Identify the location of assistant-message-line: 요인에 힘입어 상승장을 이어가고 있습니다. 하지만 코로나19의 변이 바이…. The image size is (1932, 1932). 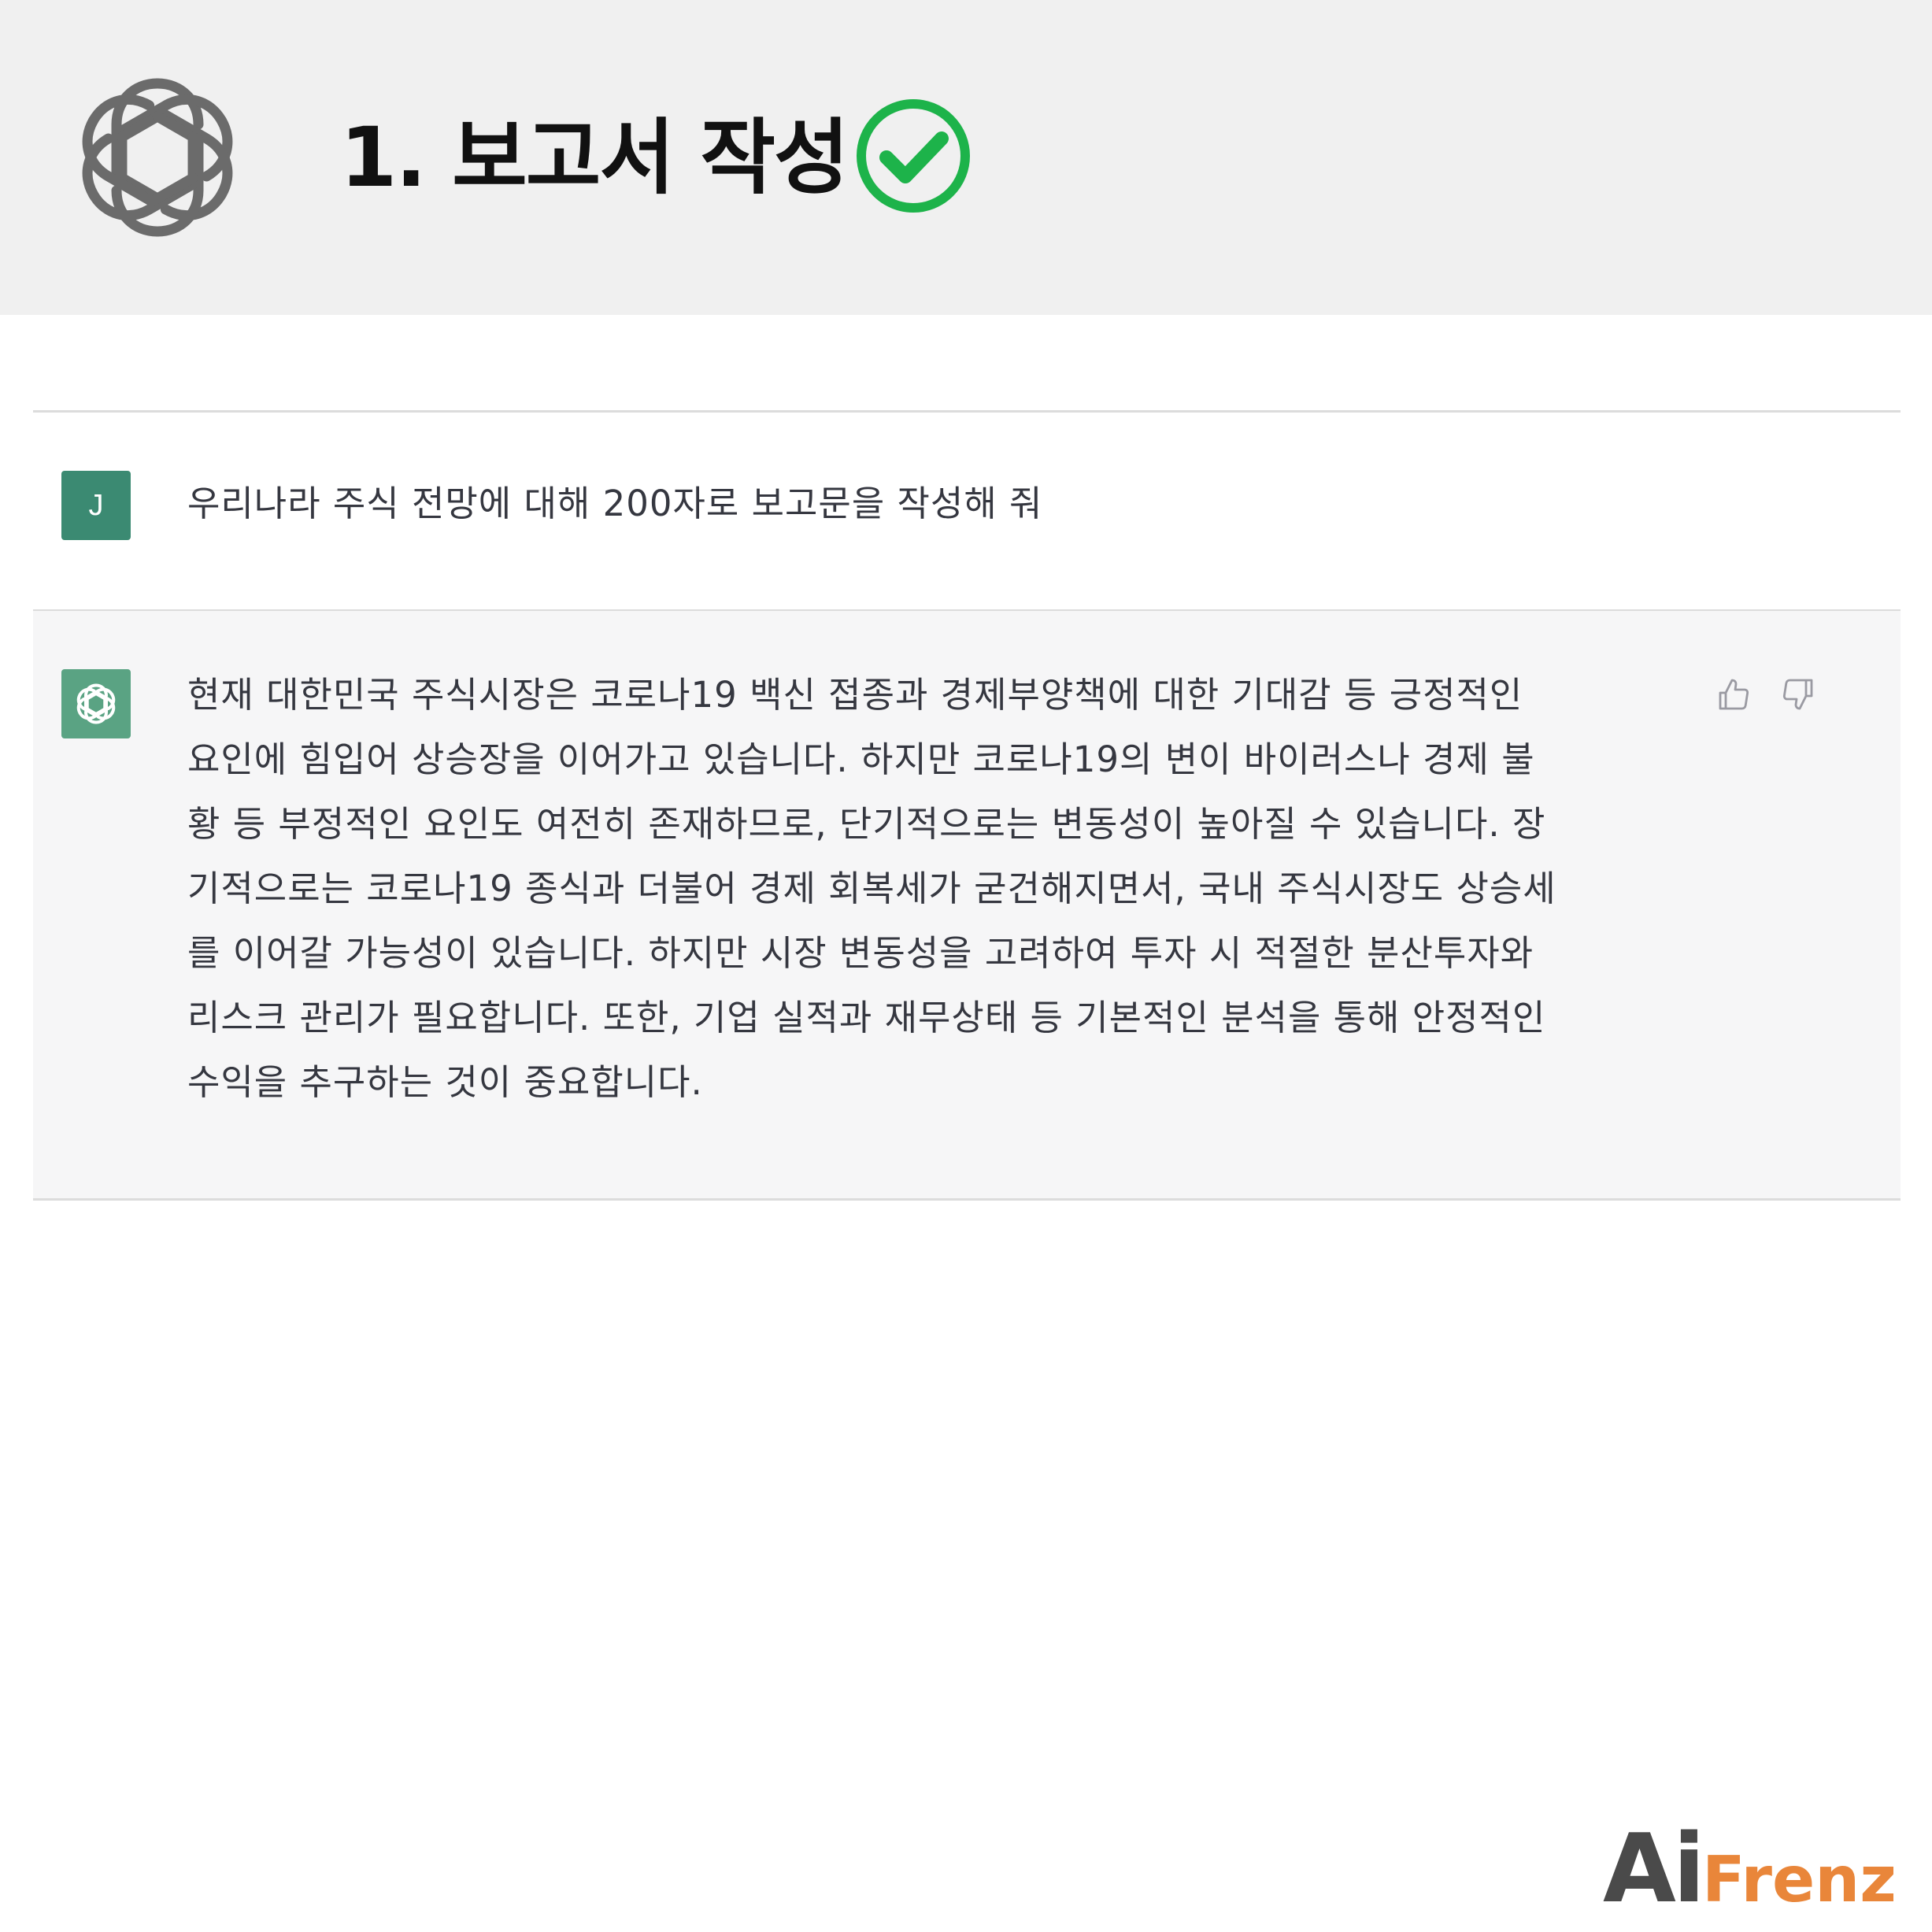
(861, 759).